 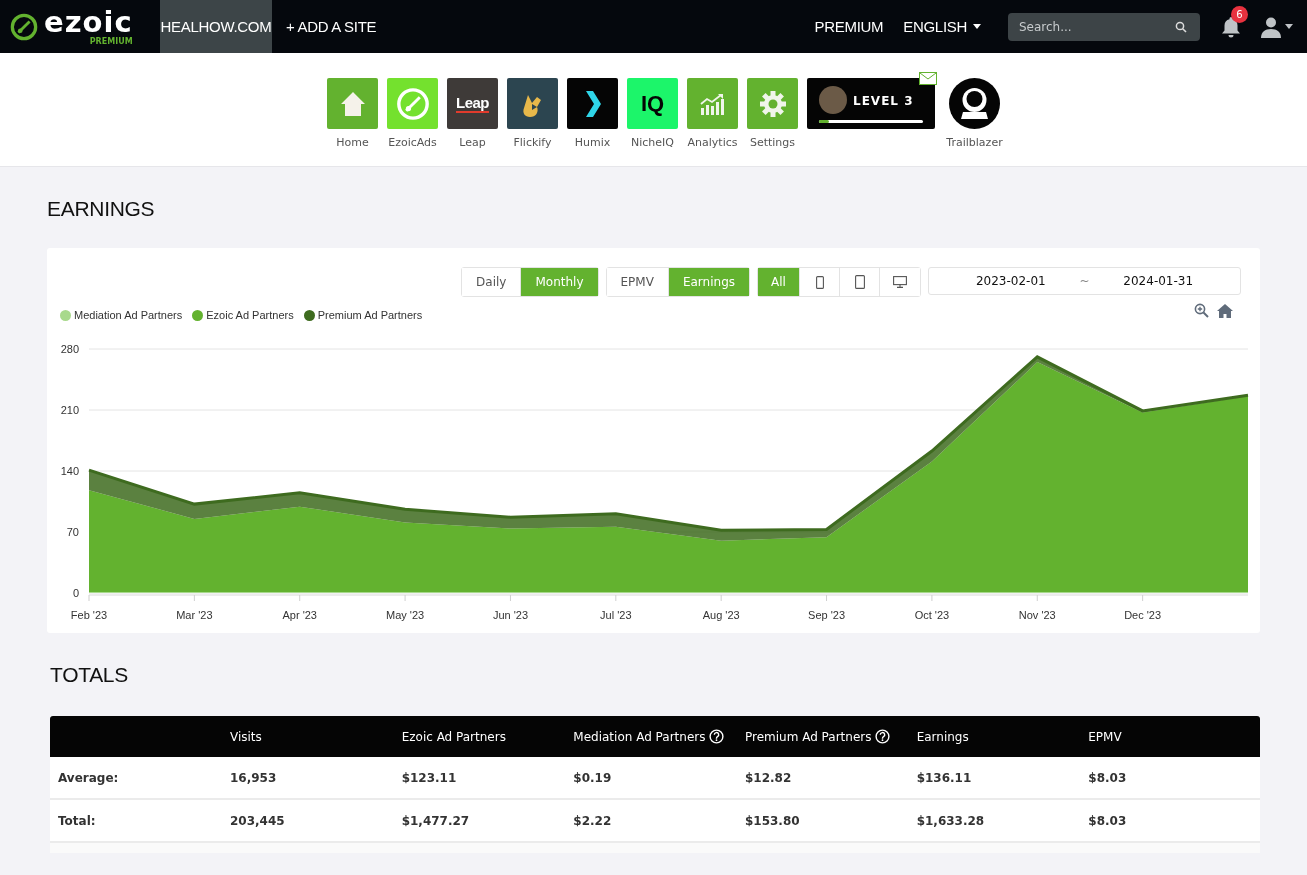 I want to click on astronaut-helmet-icon, so click(x=974, y=103).